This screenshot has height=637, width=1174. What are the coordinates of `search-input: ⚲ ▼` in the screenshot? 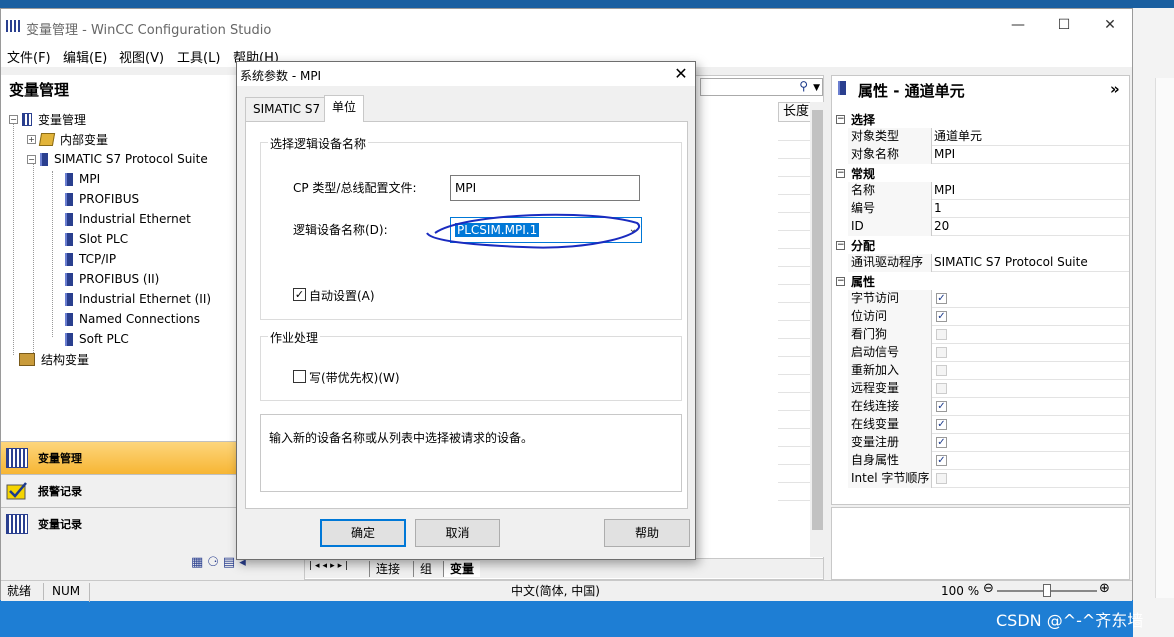 It's located at (761, 87).